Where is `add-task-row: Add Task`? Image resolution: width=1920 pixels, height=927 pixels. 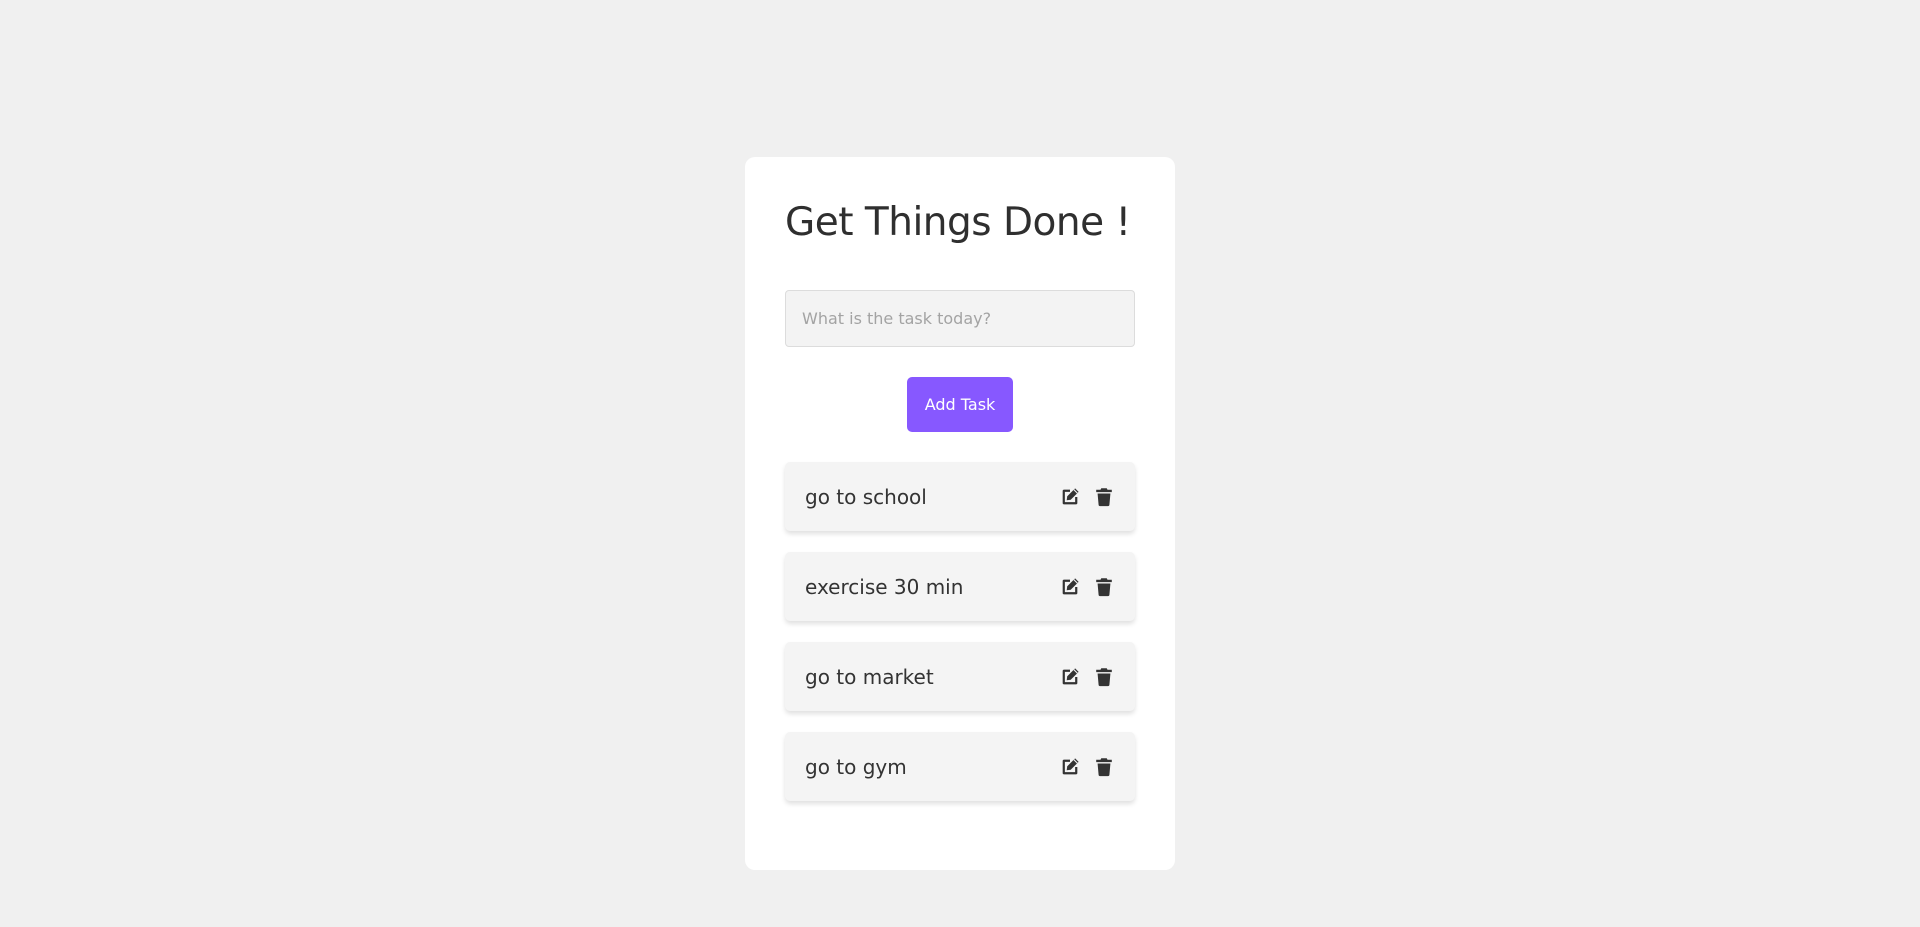
add-task-row: Add Task is located at coordinates (960, 404).